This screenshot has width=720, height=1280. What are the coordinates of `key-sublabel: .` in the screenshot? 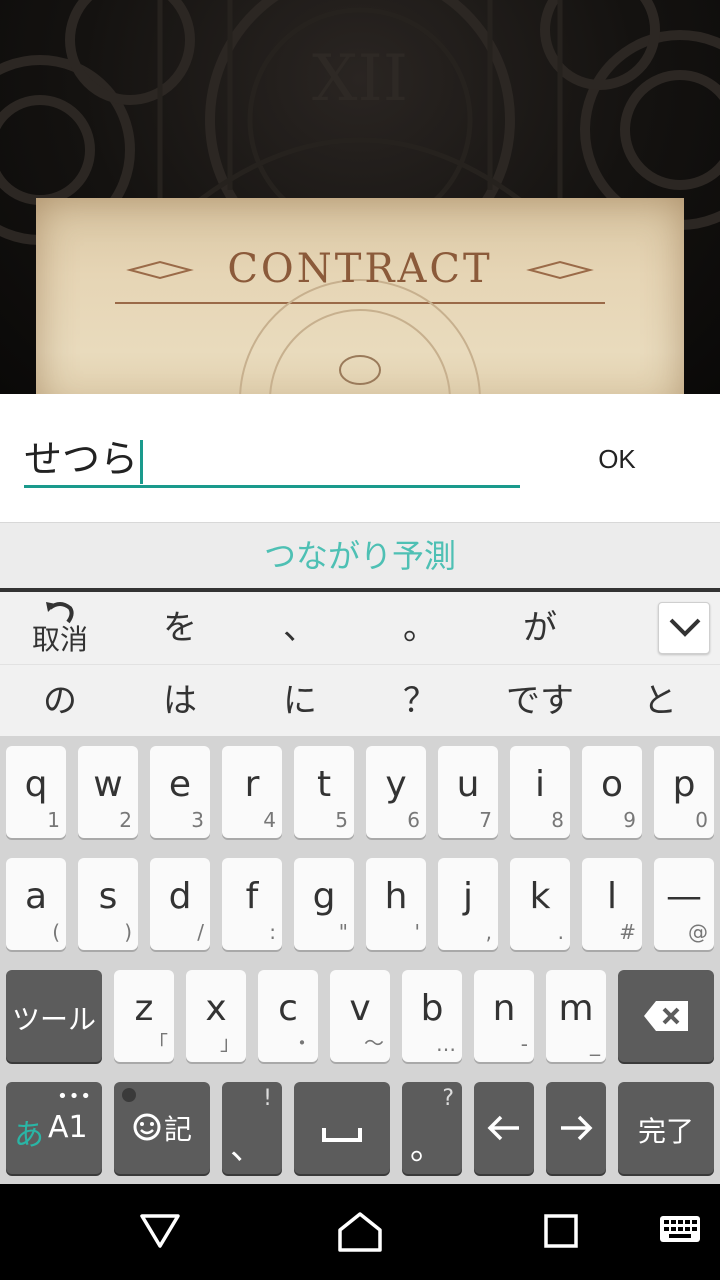 It's located at (560, 932).